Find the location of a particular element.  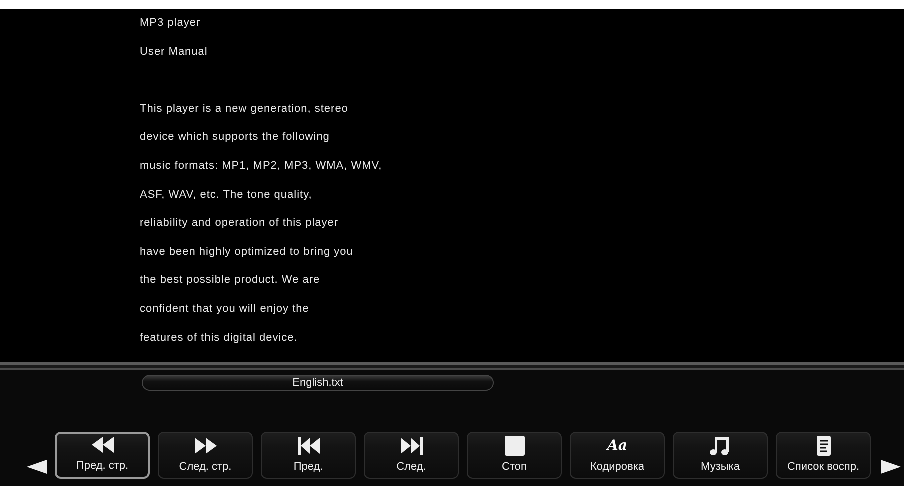

skip-forward-icon is located at coordinates (412, 446).